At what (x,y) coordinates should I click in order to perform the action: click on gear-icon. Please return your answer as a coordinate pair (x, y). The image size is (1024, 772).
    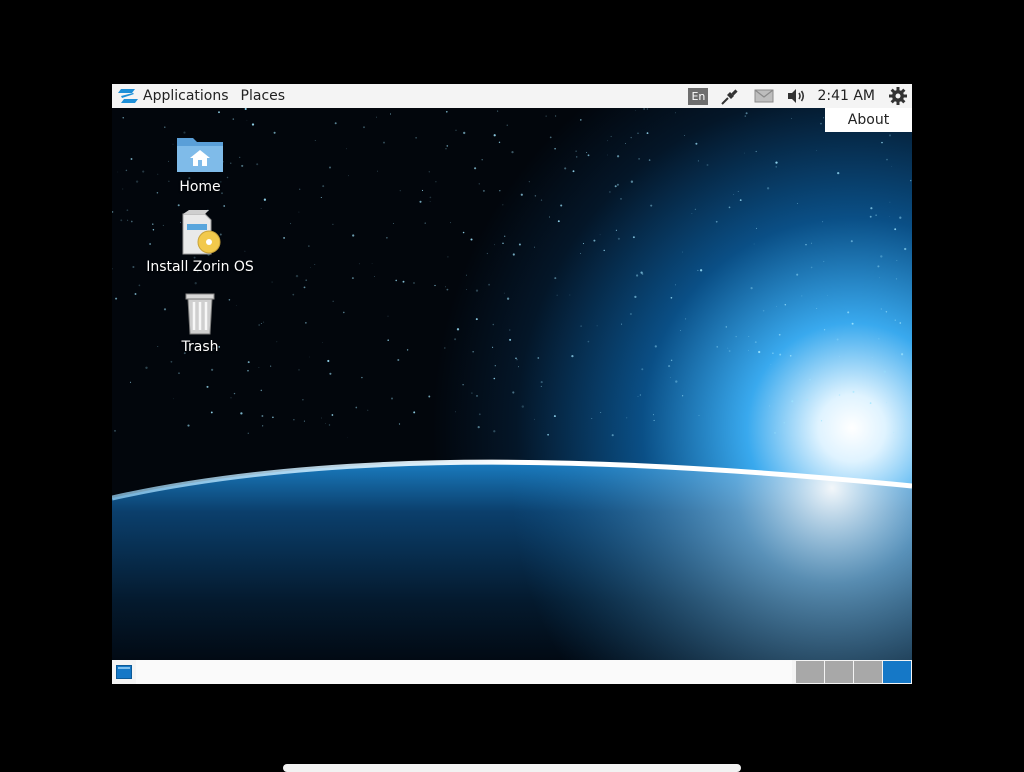
    Looking at the image, I should click on (898, 96).